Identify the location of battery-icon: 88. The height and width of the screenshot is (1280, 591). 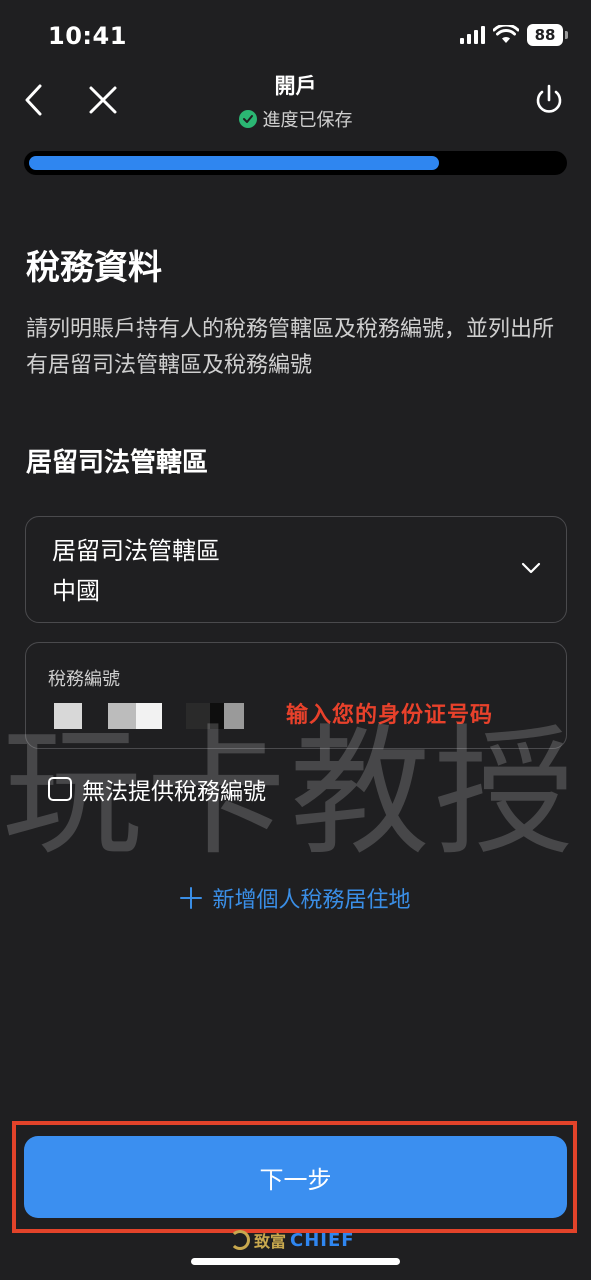
(547, 35).